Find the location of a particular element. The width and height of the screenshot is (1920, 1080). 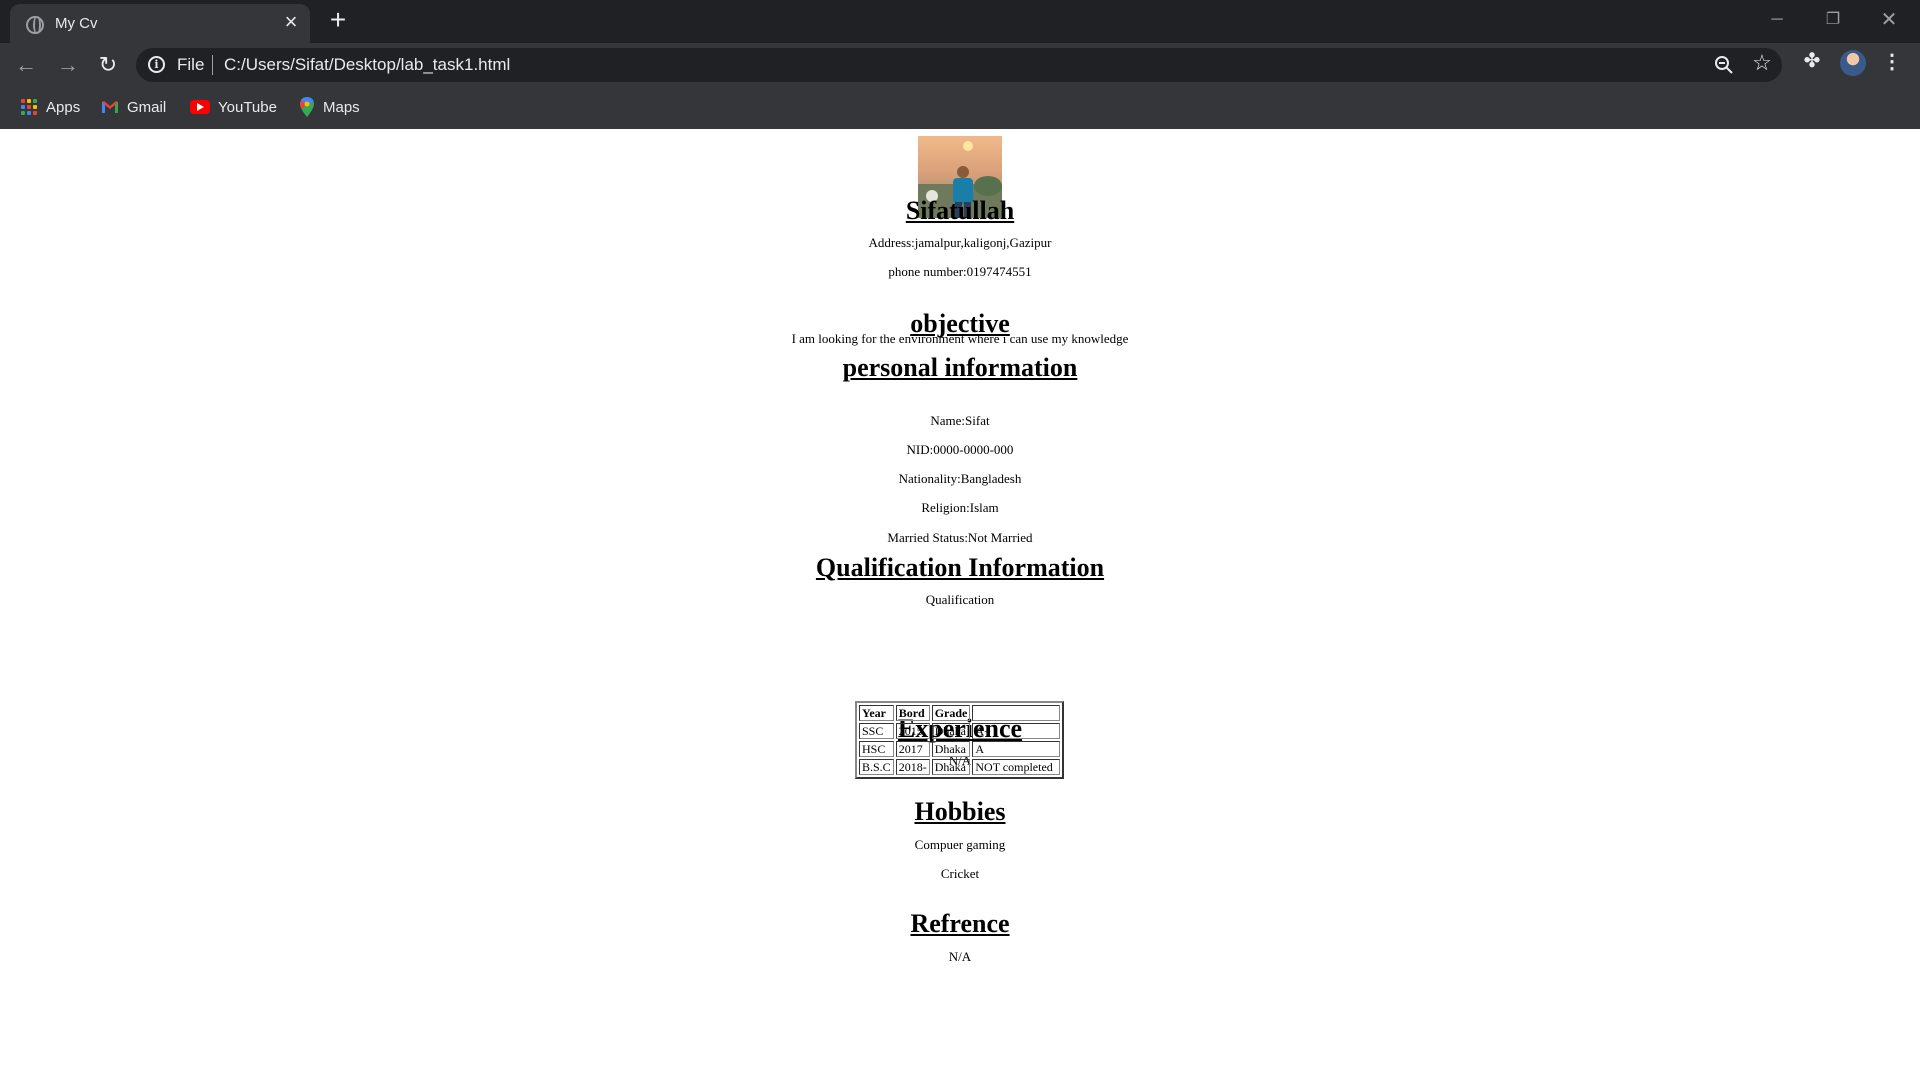

bookmark-label: Gmail is located at coordinates (147, 107).